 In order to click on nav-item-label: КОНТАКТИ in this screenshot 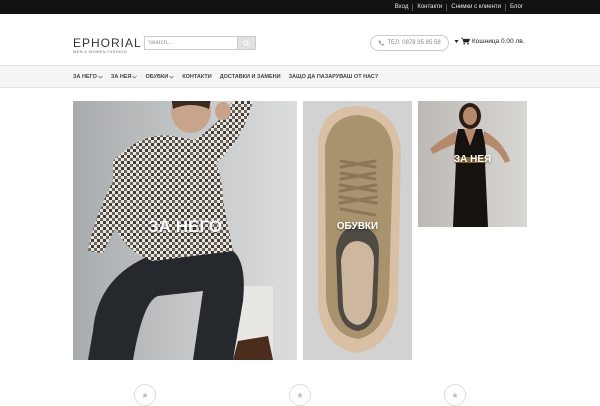, I will do `click(197, 76)`.